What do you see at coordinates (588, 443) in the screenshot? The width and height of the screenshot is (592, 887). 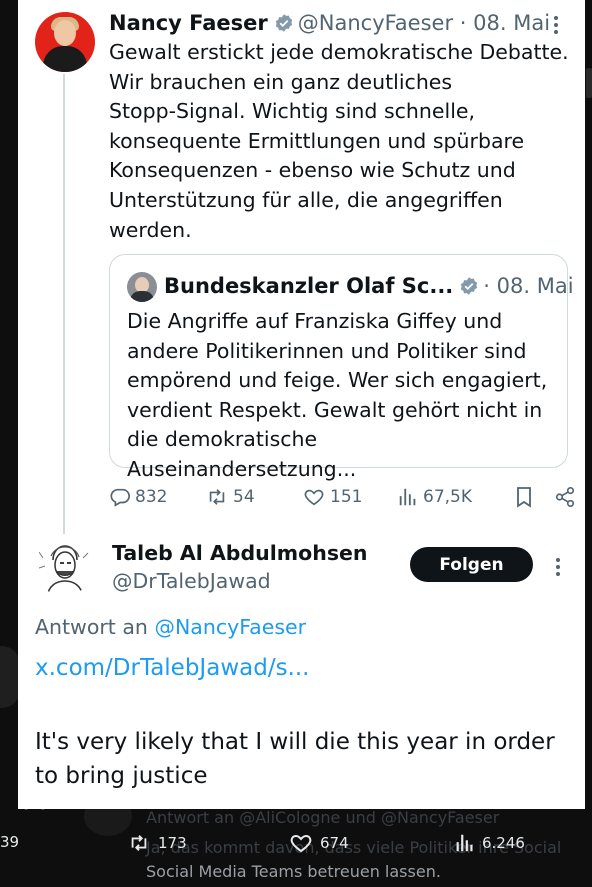 I see `right-dark-margin` at bounding box center [588, 443].